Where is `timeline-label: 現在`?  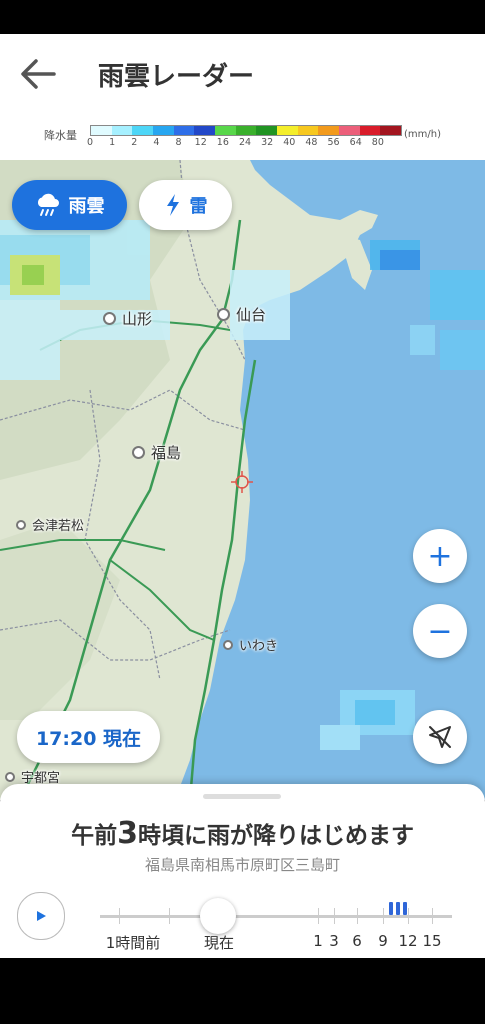
timeline-label: 現在 is located at coordinates (219, 943).